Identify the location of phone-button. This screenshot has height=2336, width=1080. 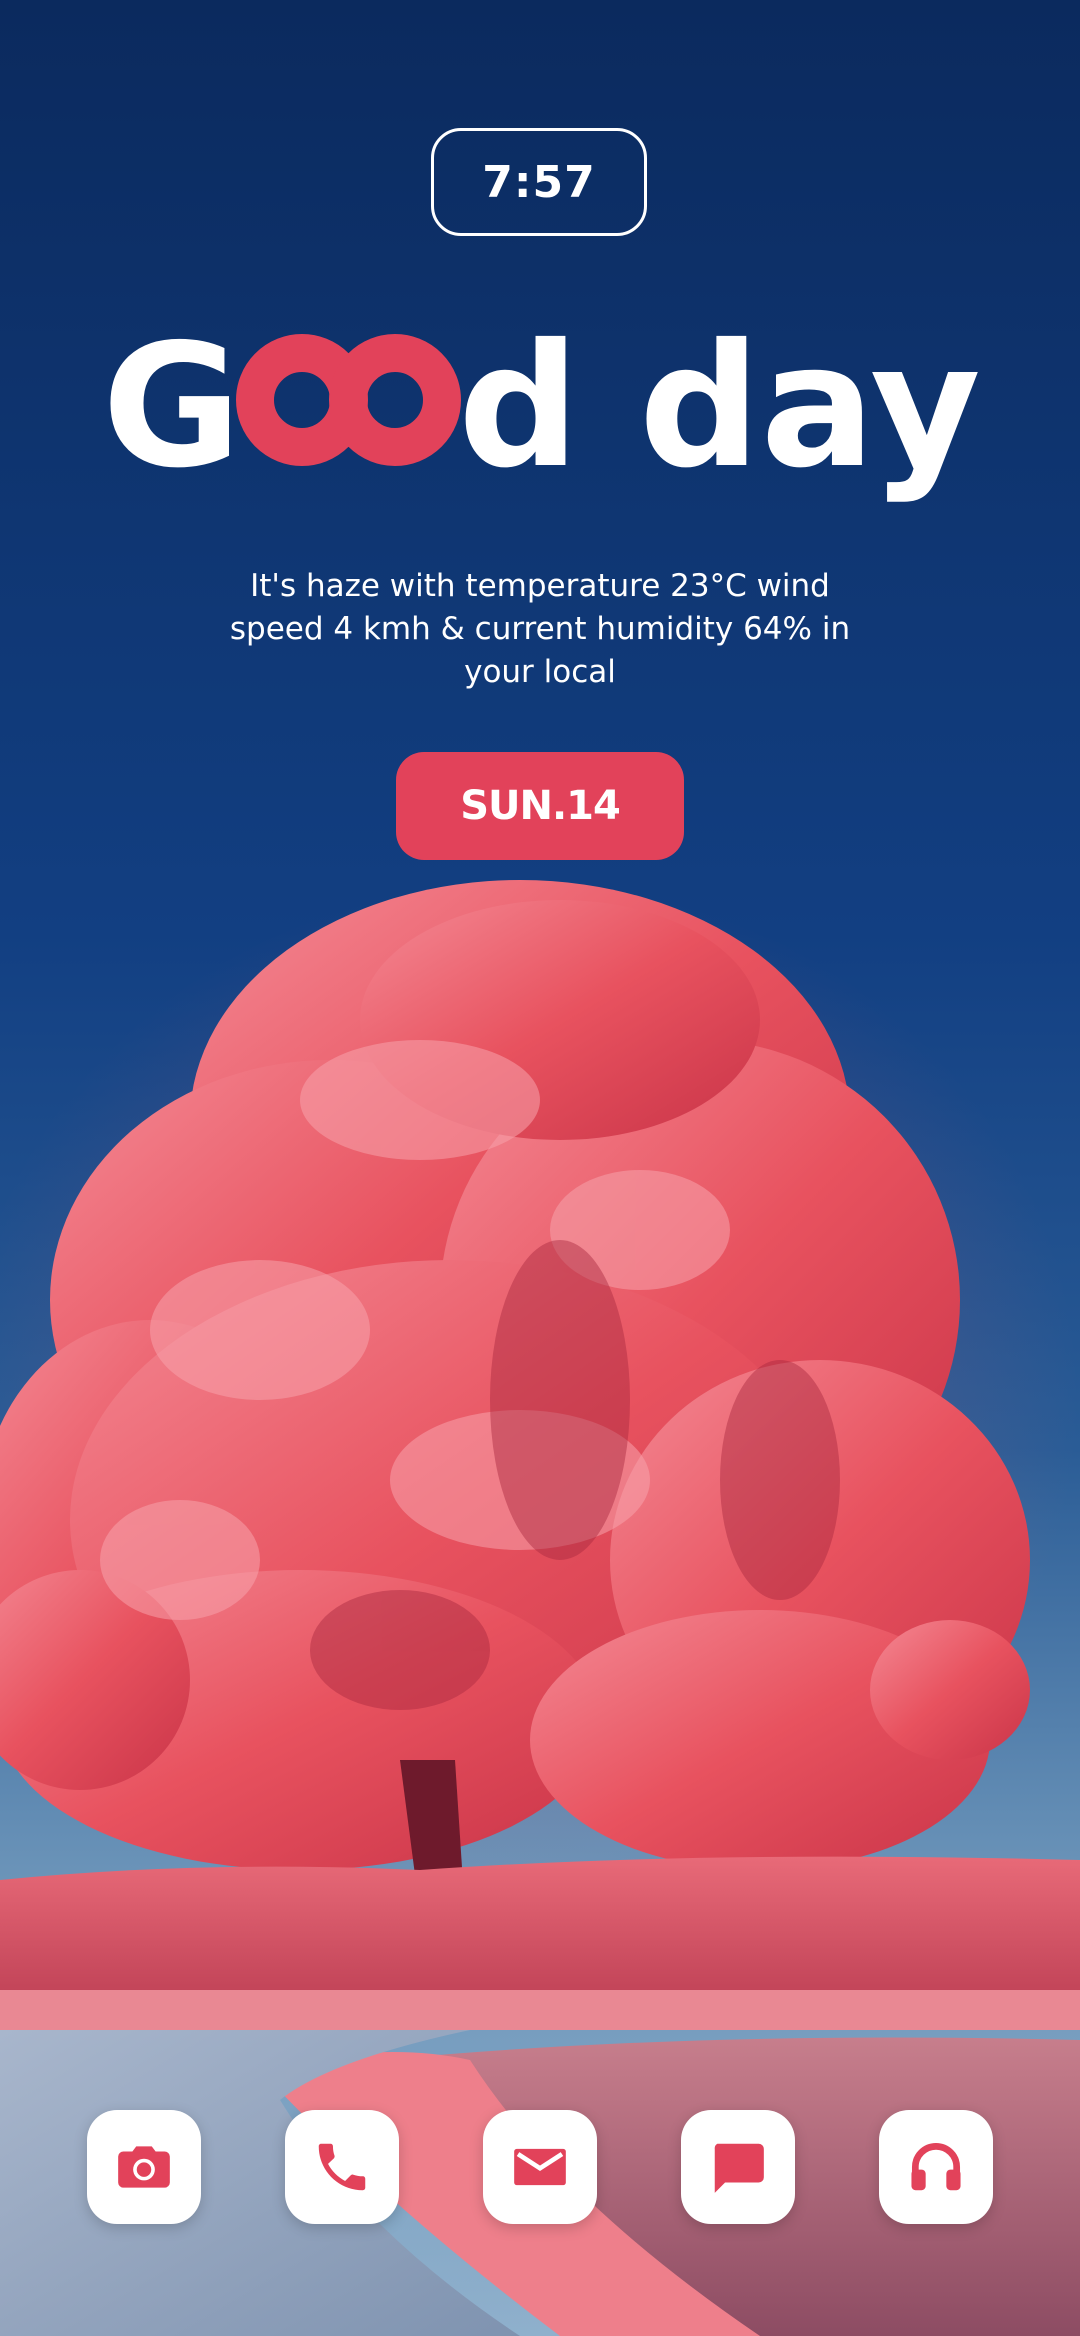
(342, 2167).